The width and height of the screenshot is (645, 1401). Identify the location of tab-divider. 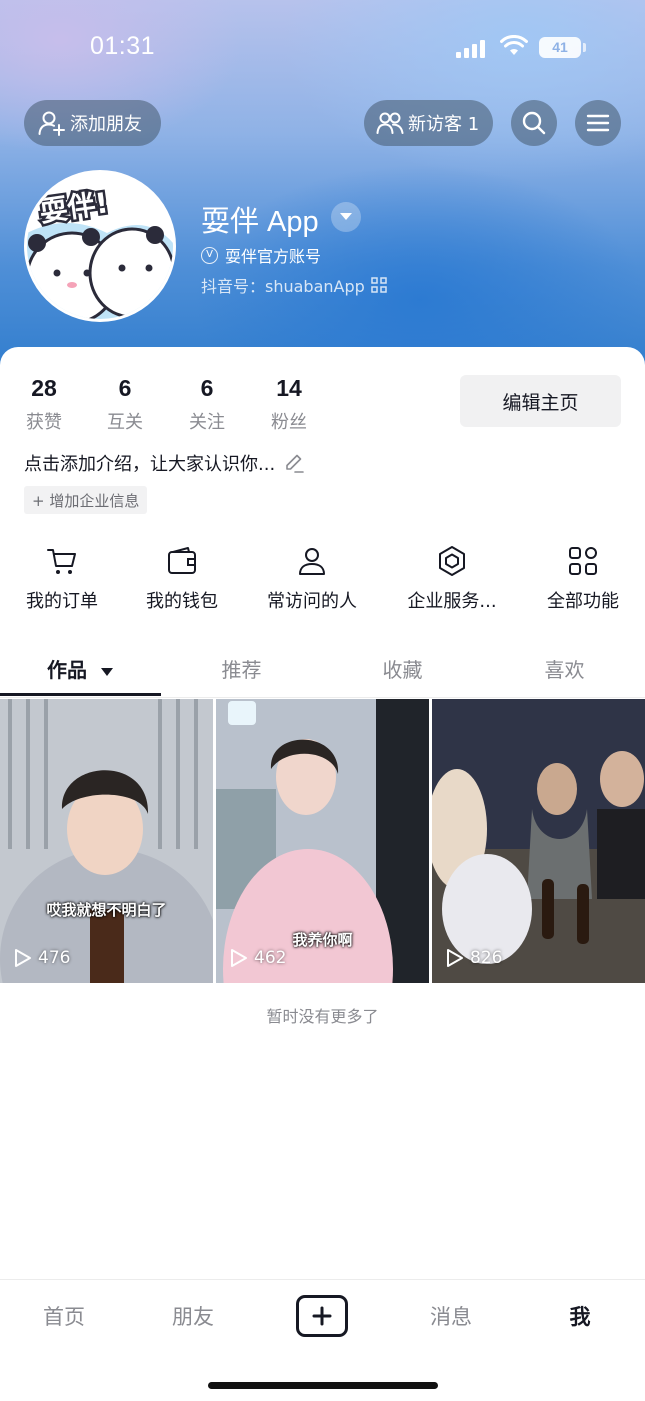
(322, 697).